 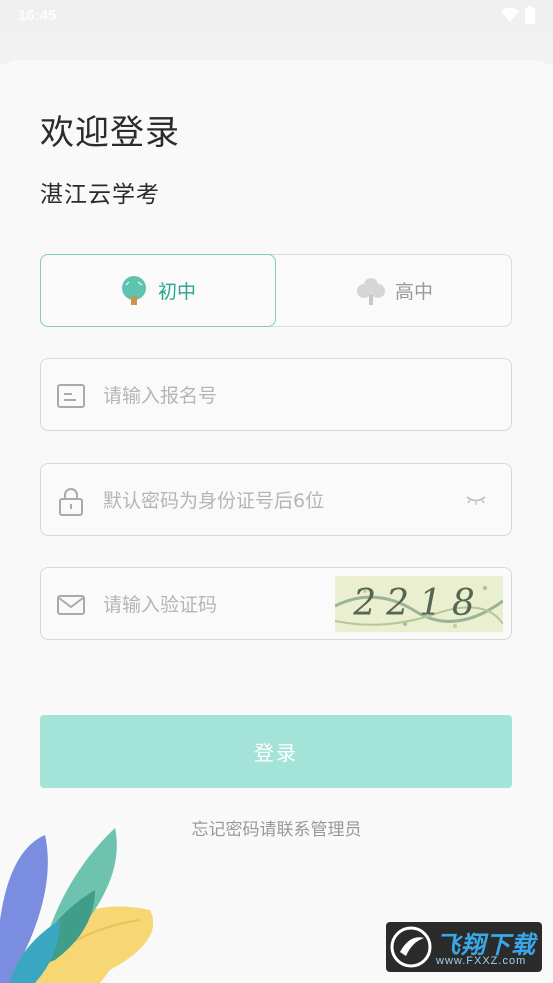 I want to click on watermark-logo-icon, so click(x=411, y=947).